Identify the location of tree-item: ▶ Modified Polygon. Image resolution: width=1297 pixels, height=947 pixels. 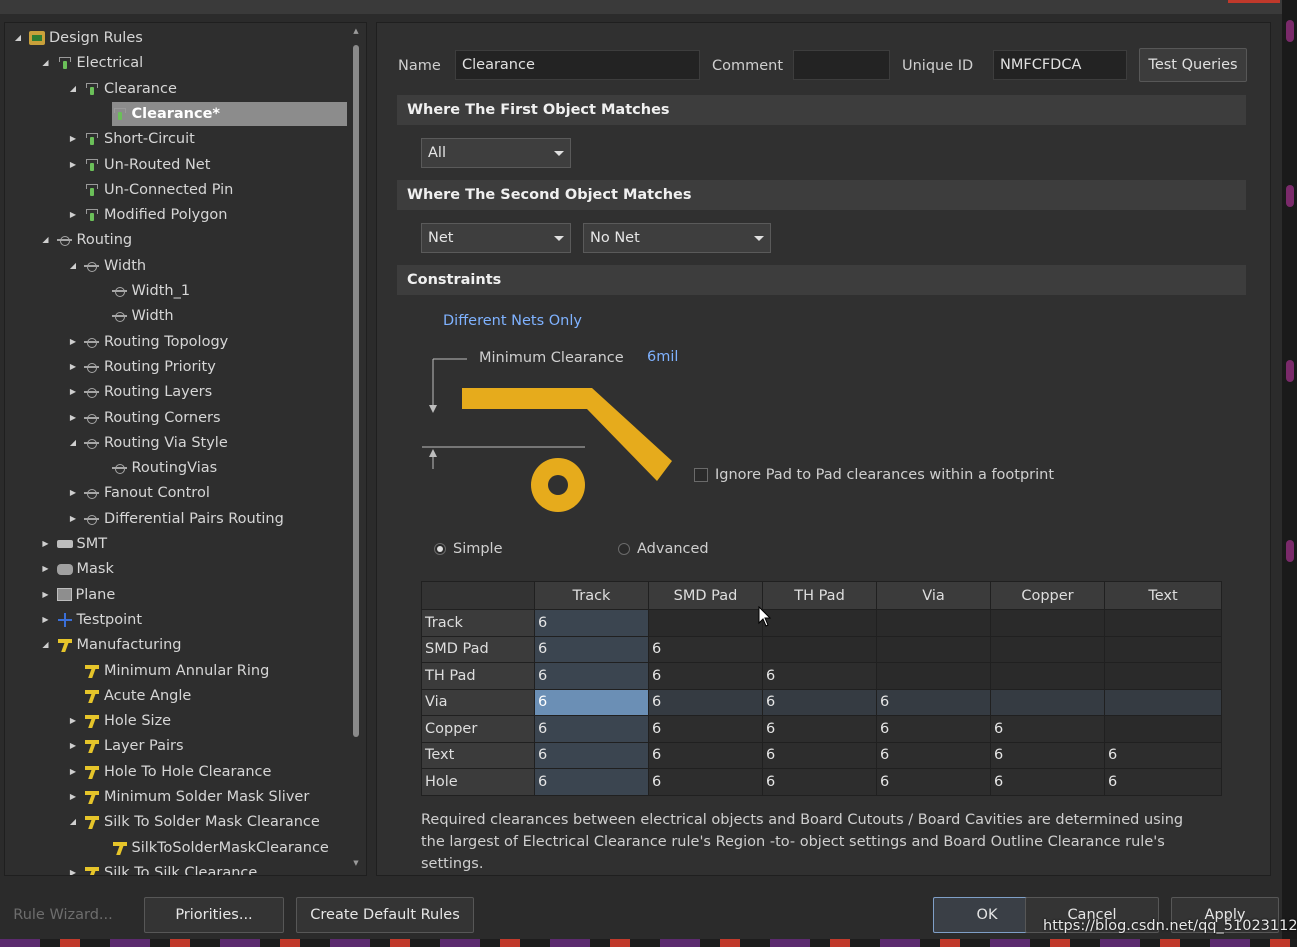
(149, 215).